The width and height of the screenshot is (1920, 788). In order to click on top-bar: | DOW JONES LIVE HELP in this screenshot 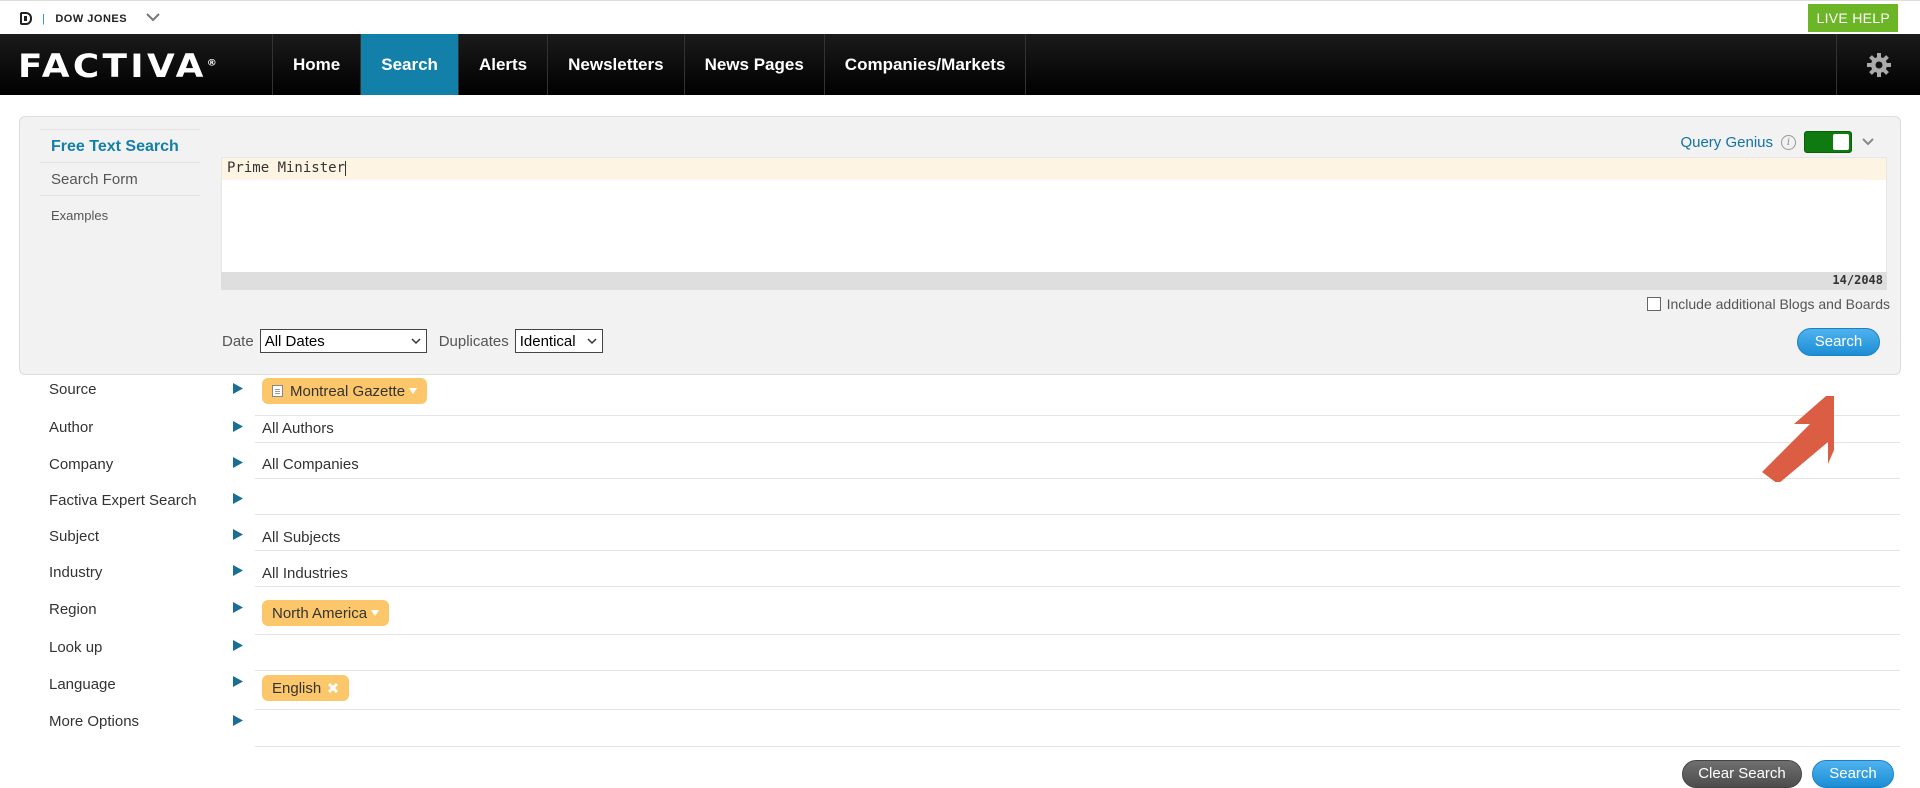, I will do `click(960, 17)`.